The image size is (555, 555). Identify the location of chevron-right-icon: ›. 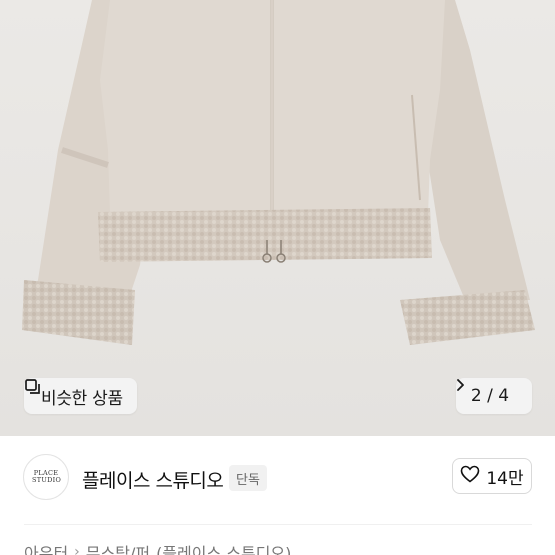
(77, 549).